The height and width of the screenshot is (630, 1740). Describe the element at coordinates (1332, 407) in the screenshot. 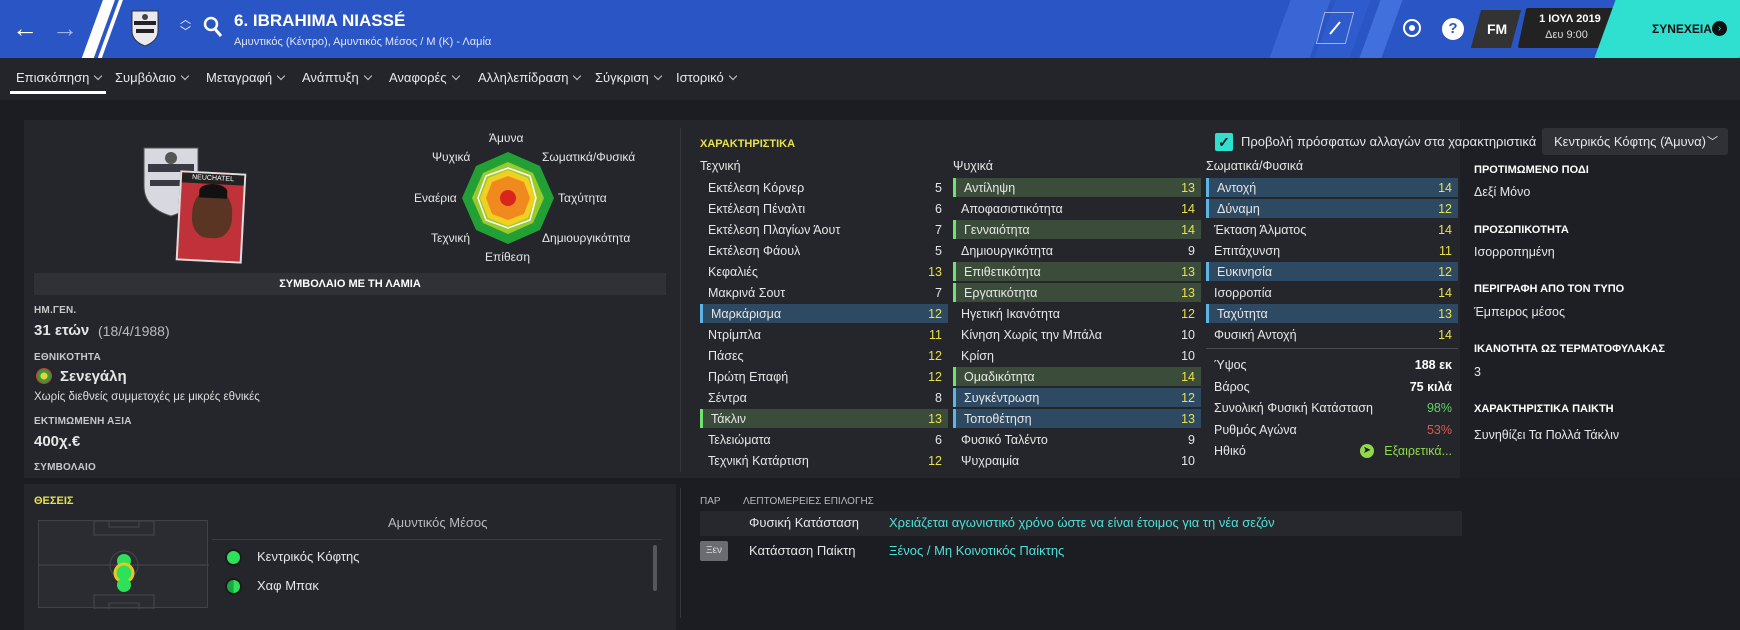

I see `physical-extra-row: Συνολική Φυσική Κατάσταση 98%` at that location.